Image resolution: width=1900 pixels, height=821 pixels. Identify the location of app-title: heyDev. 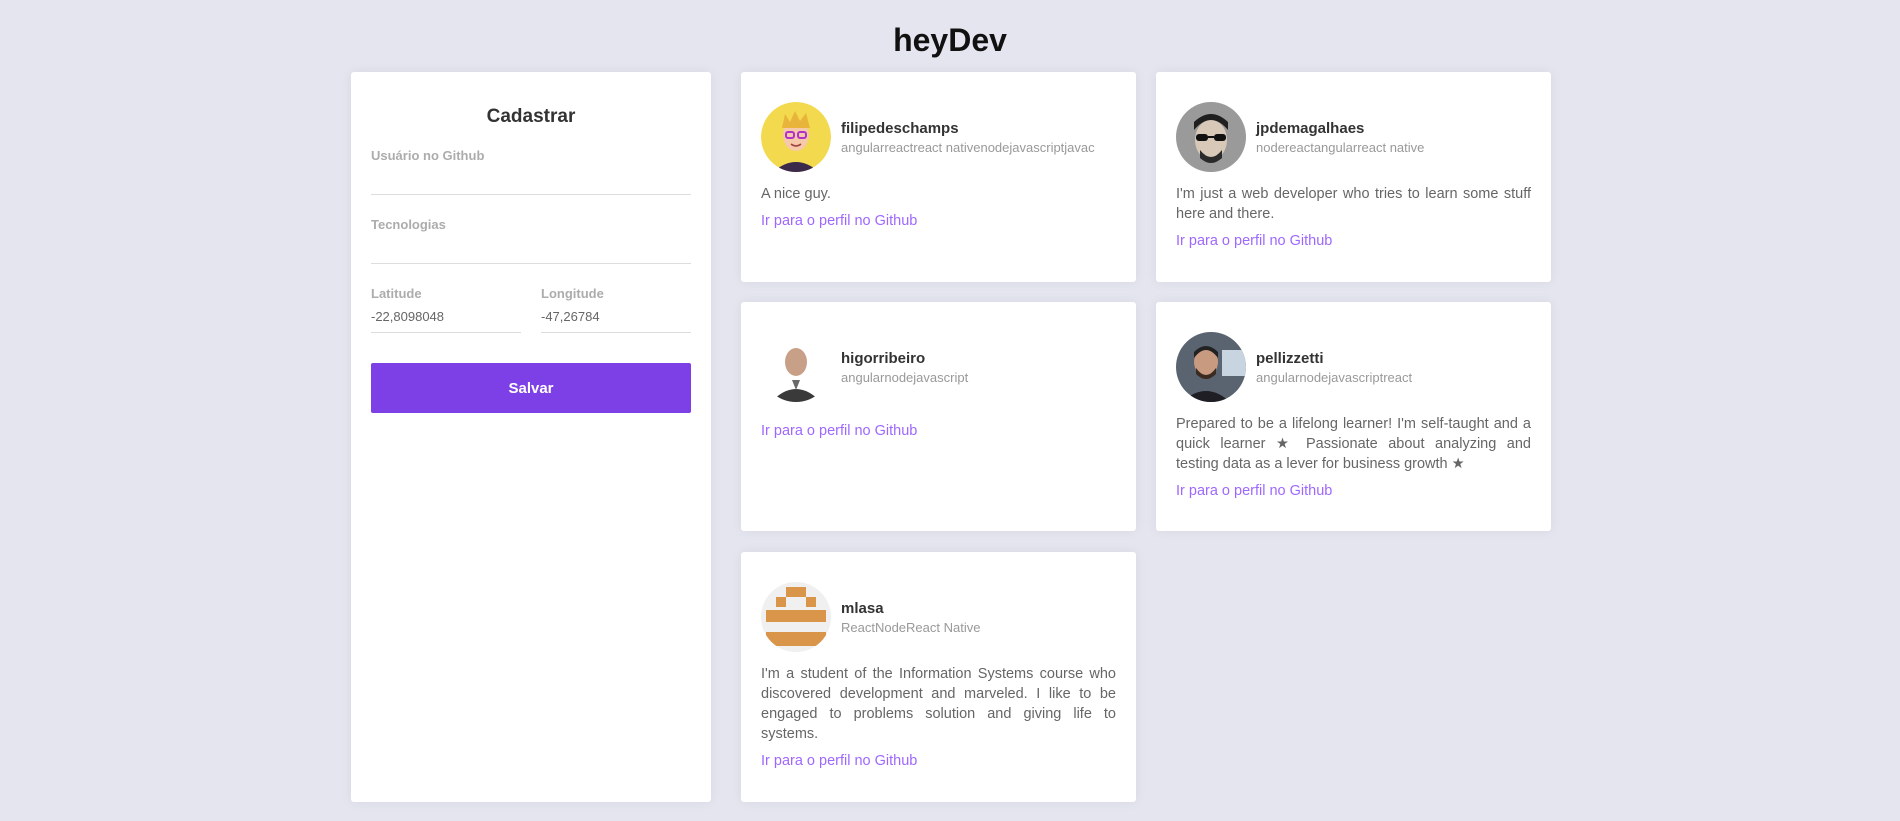
(950, 40).